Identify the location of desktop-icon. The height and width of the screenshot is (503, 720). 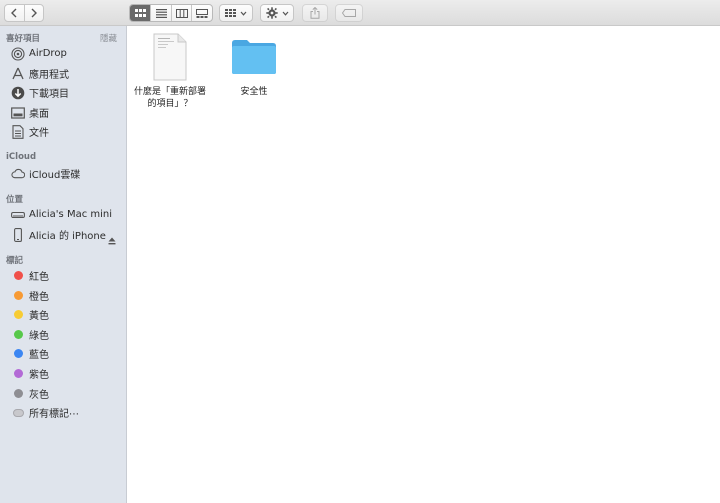
(18, 113).